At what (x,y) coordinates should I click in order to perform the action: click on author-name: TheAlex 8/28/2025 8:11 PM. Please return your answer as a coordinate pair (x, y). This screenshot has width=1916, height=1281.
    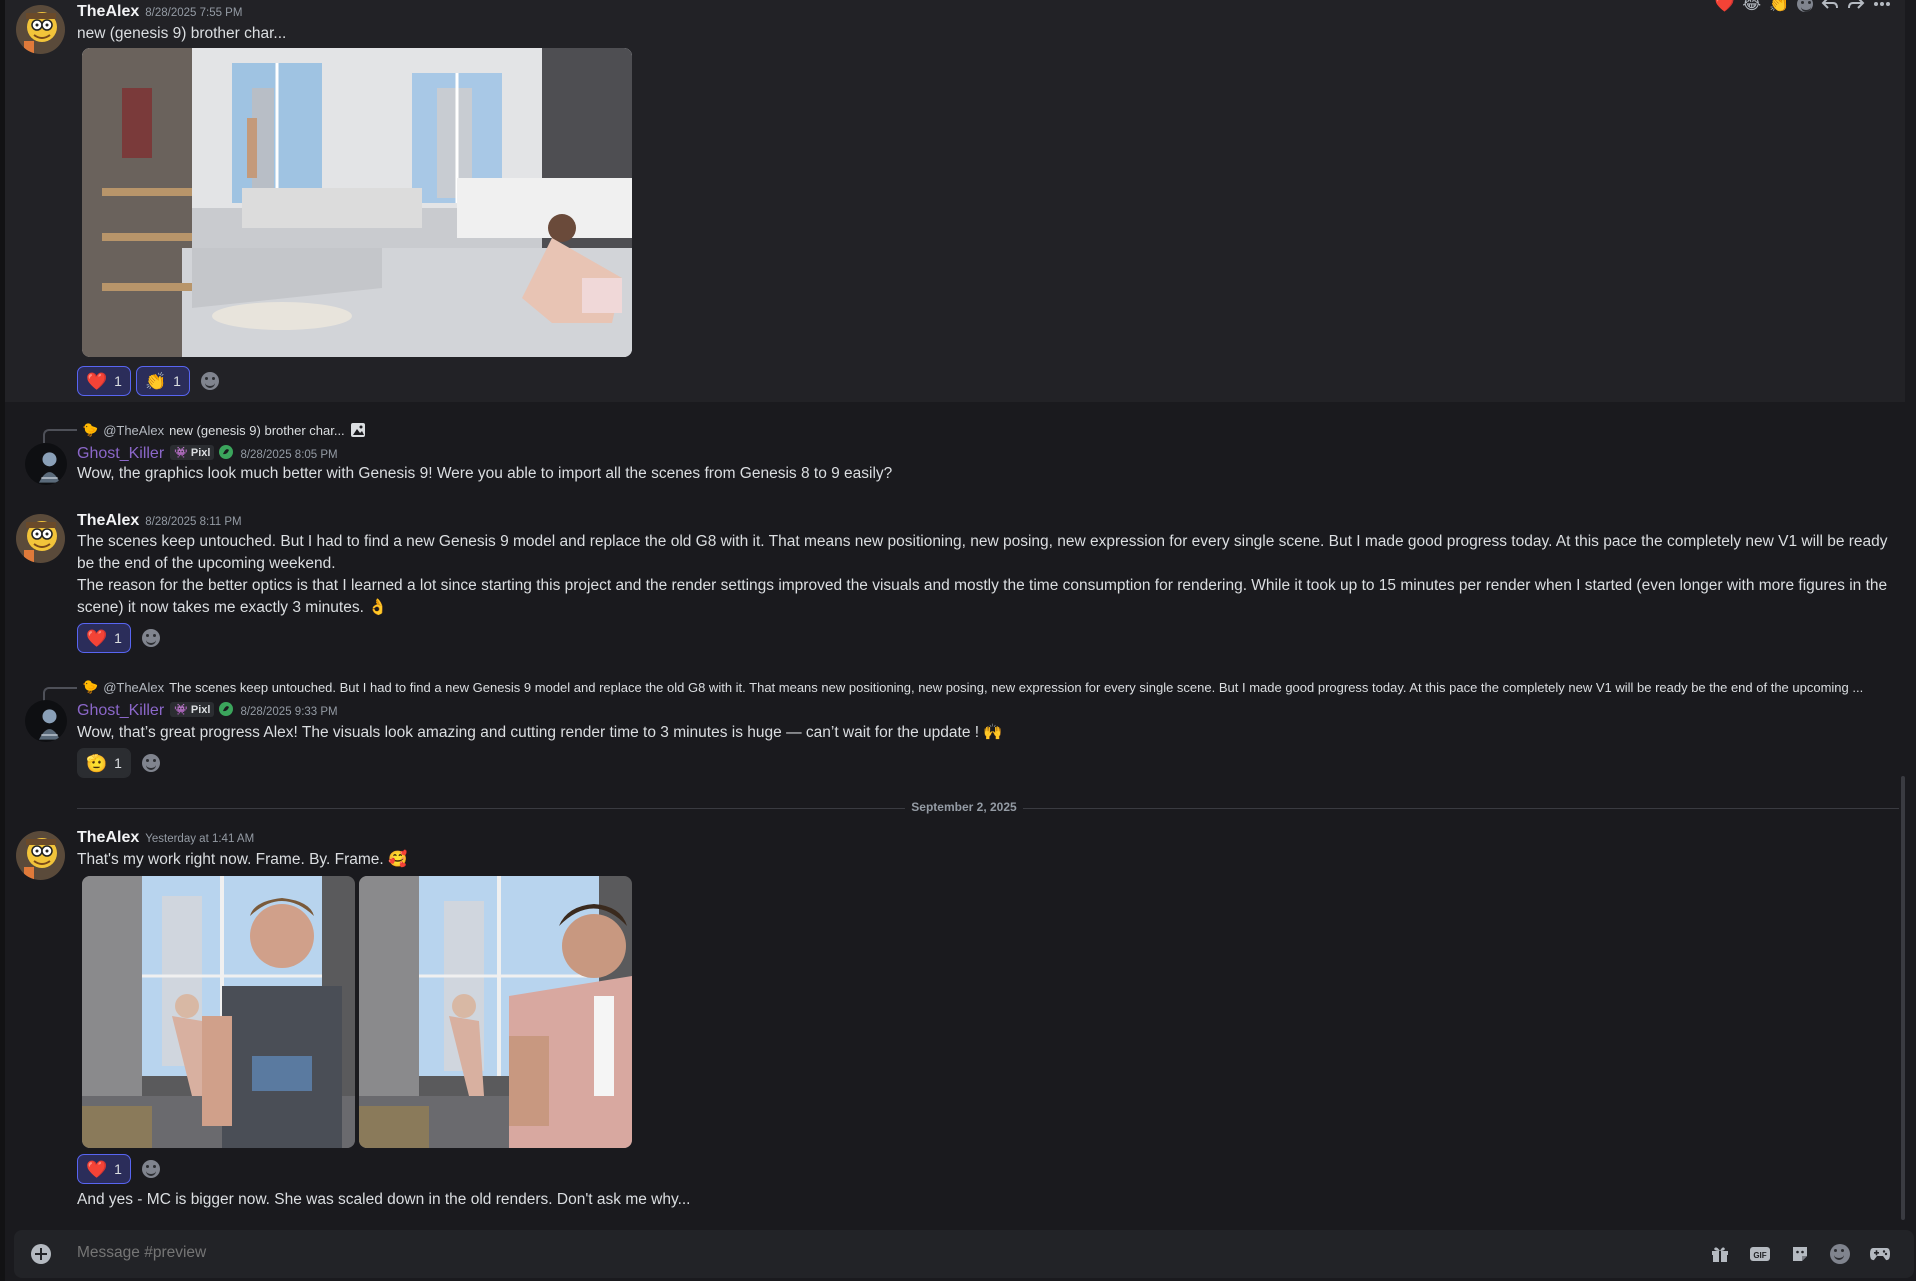
    Looking at the image, I should click on (159, 521).